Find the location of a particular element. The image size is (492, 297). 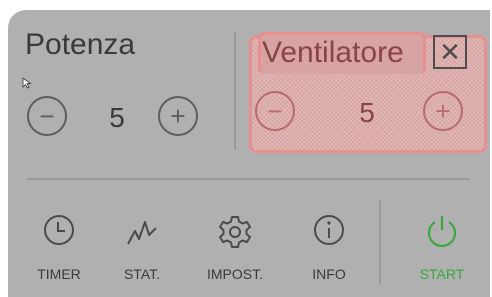

info-icon is located at coordinates (329, 230).